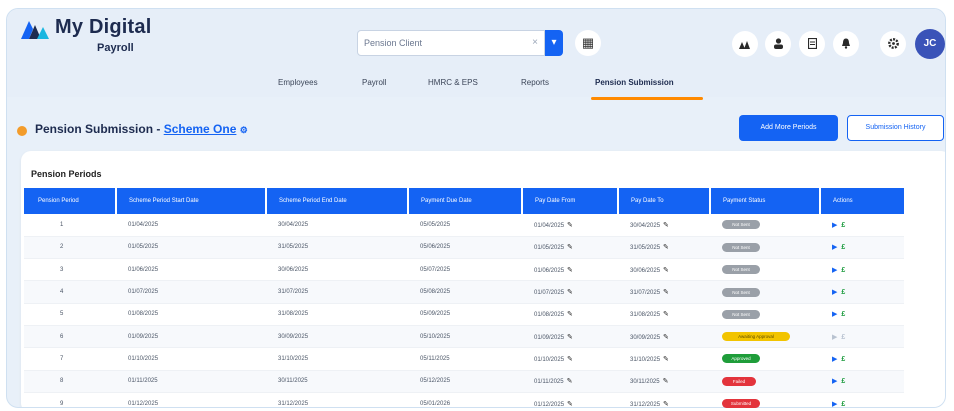  What do you see at coordinates (70, 201) in the screenshot?
I see `column-header: Pension Period` at bounding box center [70, 201].